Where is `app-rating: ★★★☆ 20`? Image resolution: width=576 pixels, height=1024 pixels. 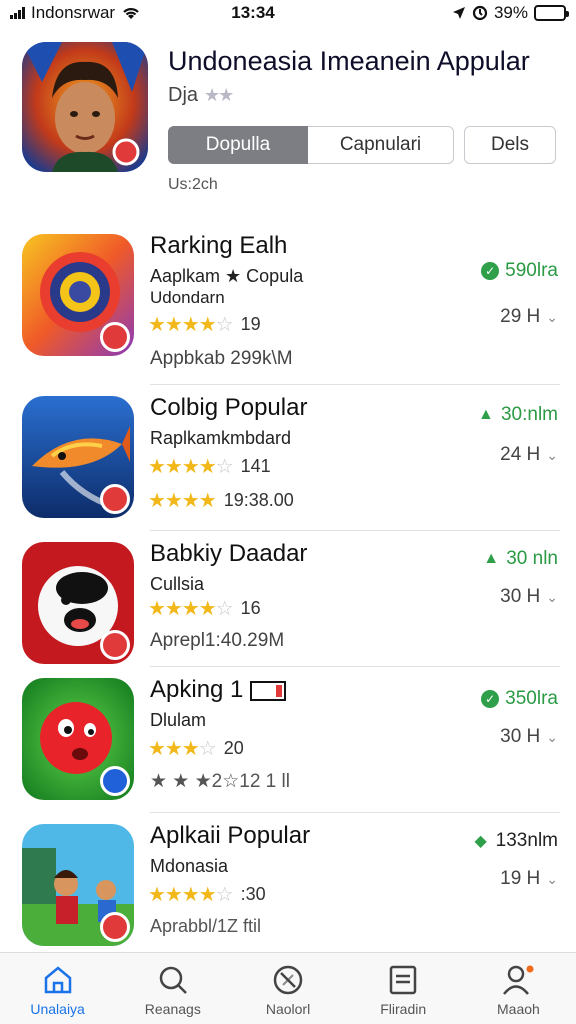 app-rating: ★★★☆ 20 is located at coordinates (196, 748).